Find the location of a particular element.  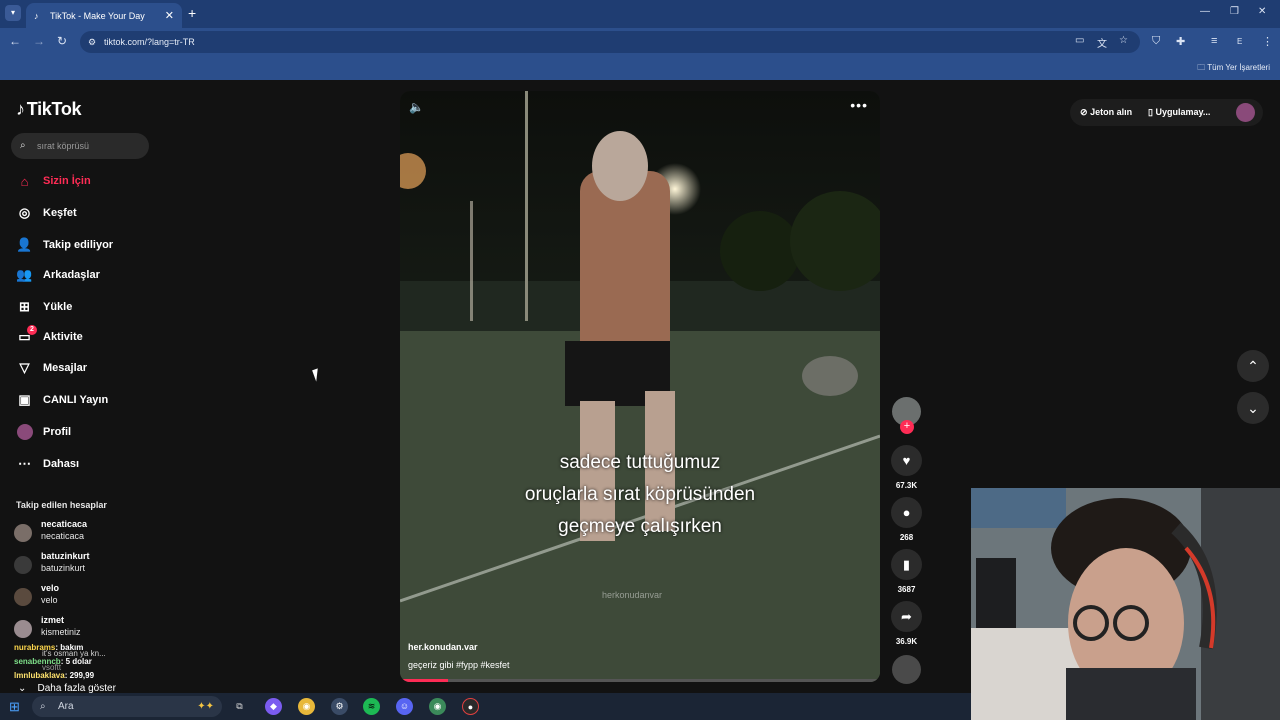

restore-icon: ❐ is located at coordinates (1234, 11).